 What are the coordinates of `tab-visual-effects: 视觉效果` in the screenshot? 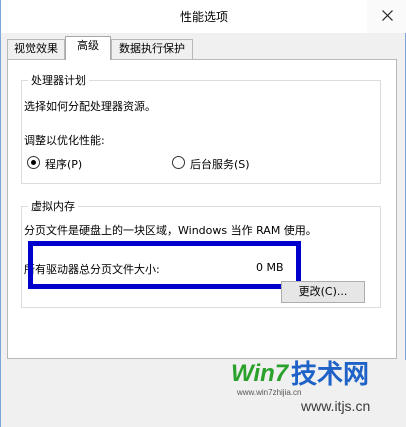 It's located at (36, 49).